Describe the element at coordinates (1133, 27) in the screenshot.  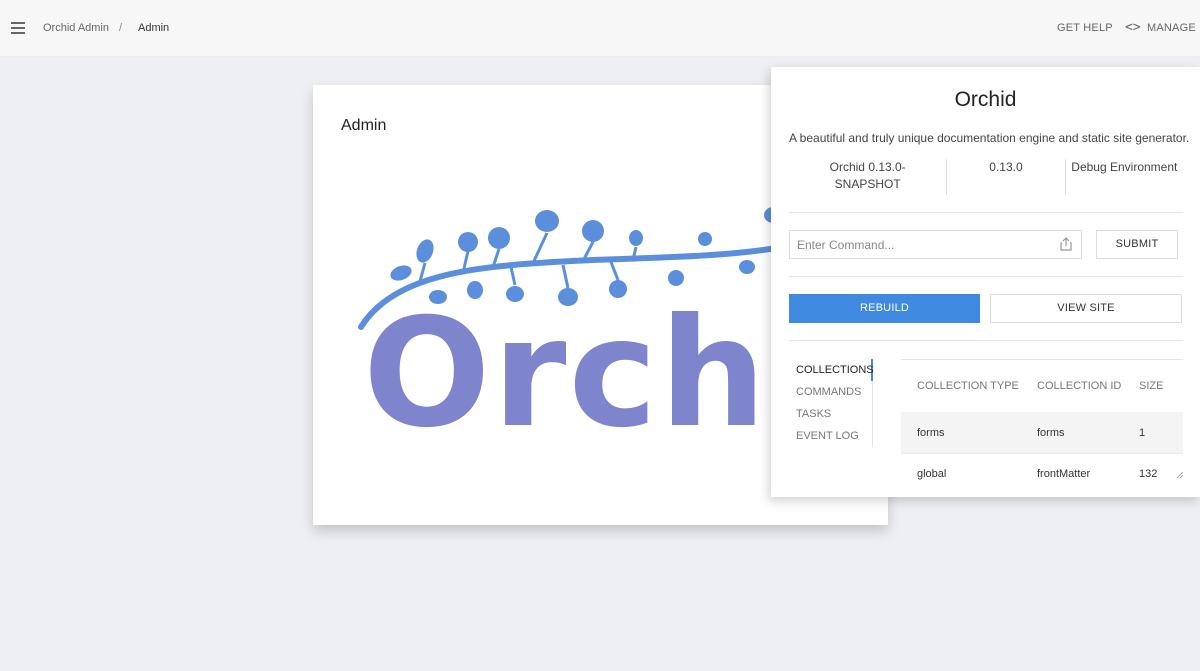
I see `code-icon: <>` at that location.